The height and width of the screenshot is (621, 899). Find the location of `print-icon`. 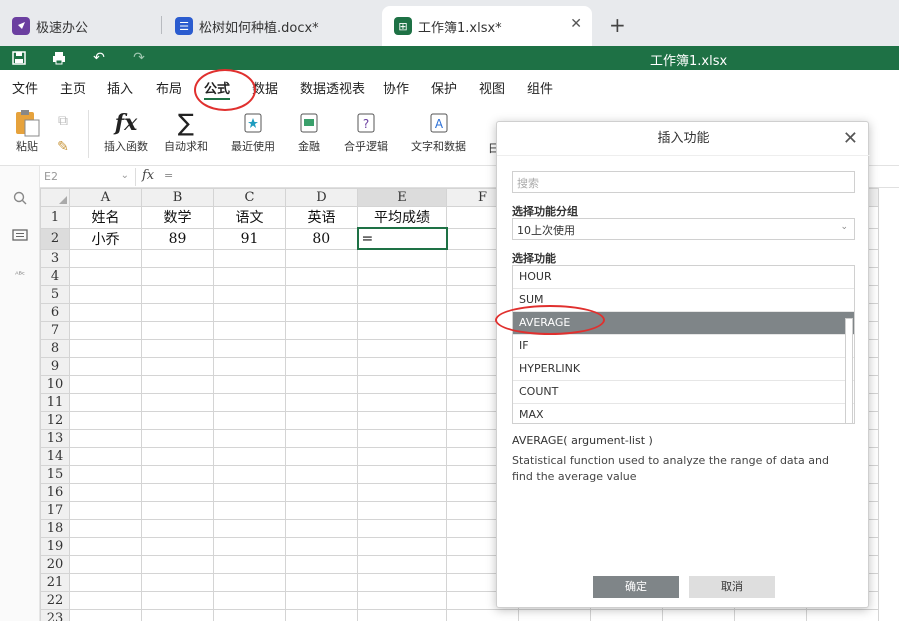

print-icon is located at coordinates (59, 58).